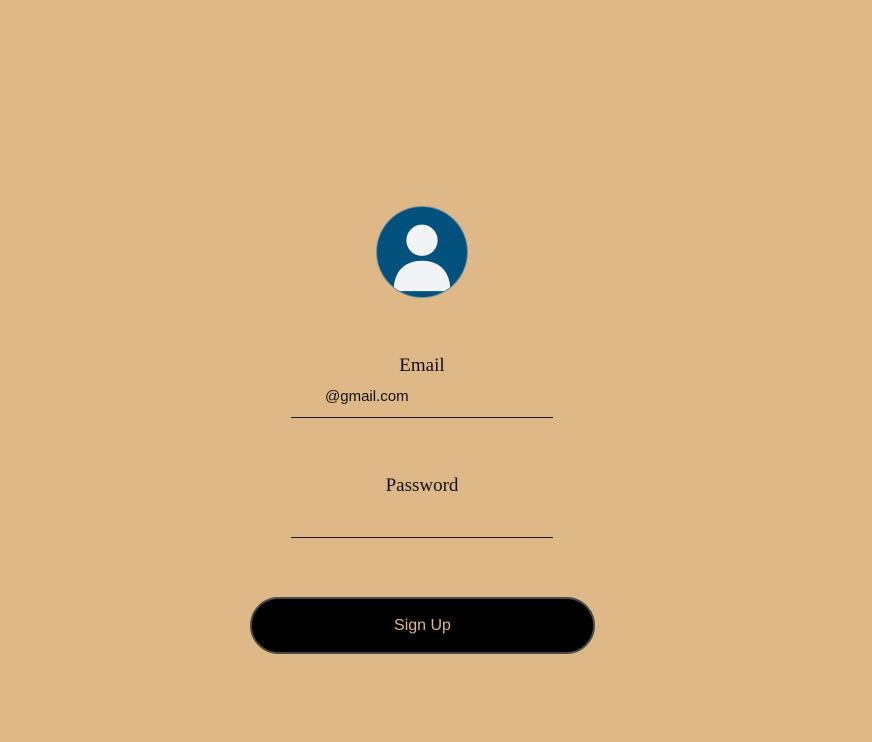 This screenshot has height=742, width=872. Describe the element at coordinates (422, 625) in the screenshot. I see `sign-up-button: Sign Up` at that location.